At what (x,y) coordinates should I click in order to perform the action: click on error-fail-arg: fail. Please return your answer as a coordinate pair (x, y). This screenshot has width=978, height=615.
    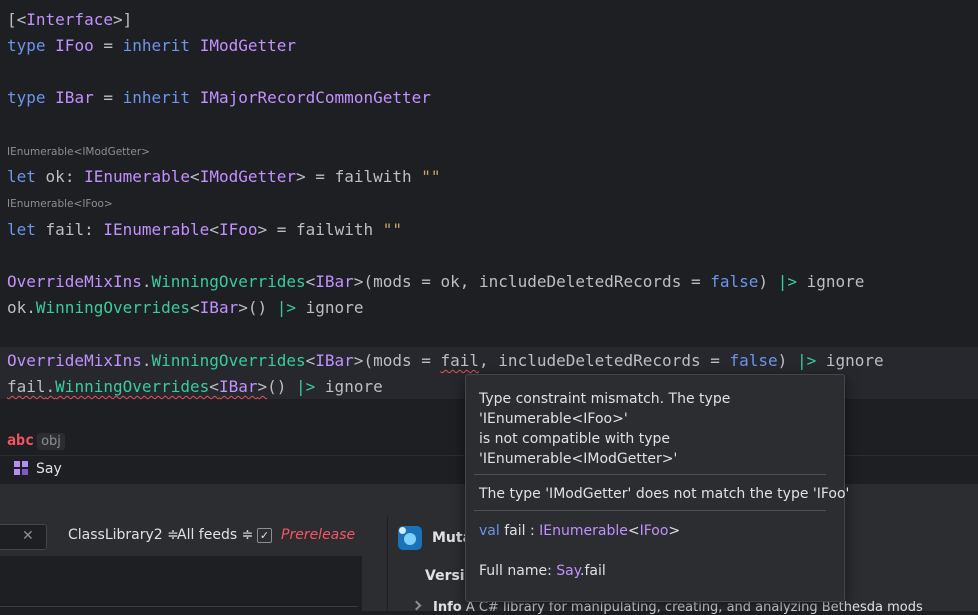
    Looking at the image, I should click on (460, 360).